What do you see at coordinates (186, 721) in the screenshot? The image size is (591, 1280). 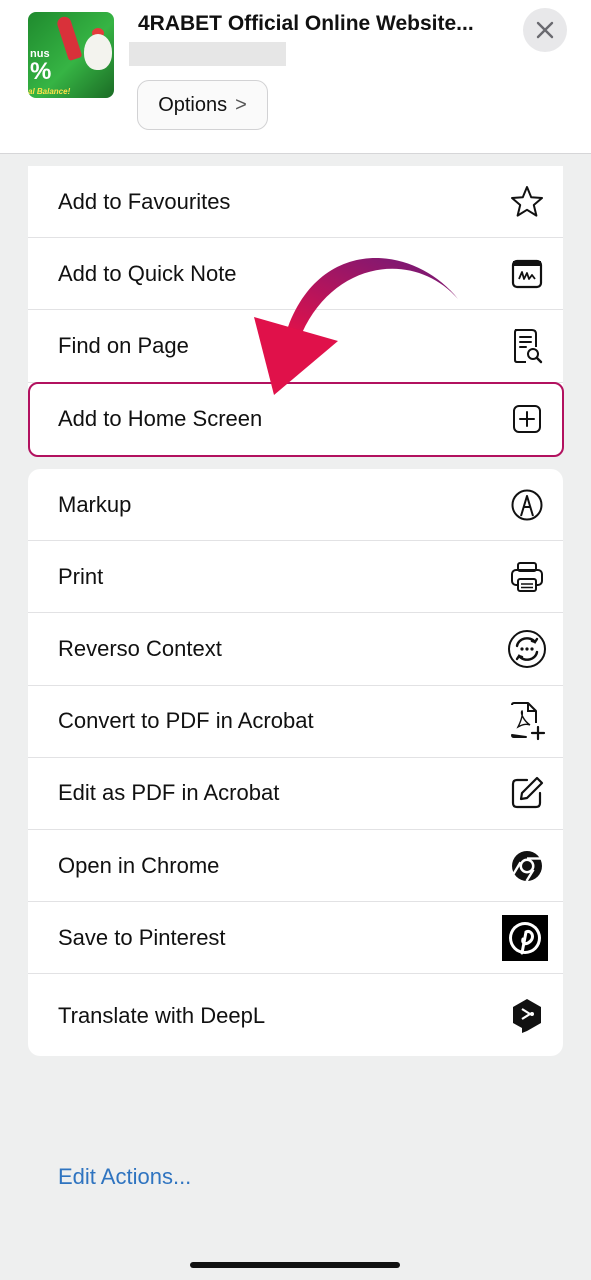 I see `action-label: Convert to PDF in Acrobat` at bounding box center [186, 721].